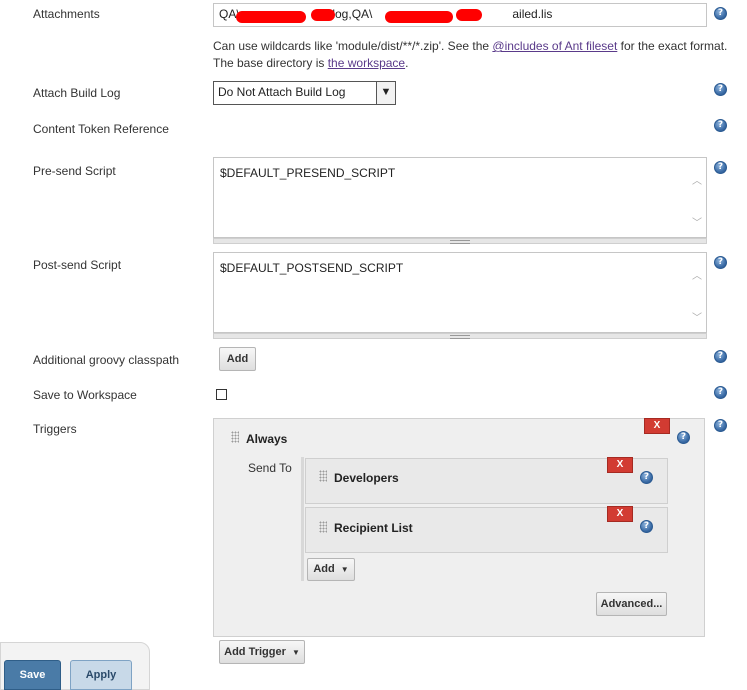 The height and width of the screenshot is (690, 747). Describe the element at coordinates (324, 569) in the screenshot. I see `add-recipient-label: Add` at that location.